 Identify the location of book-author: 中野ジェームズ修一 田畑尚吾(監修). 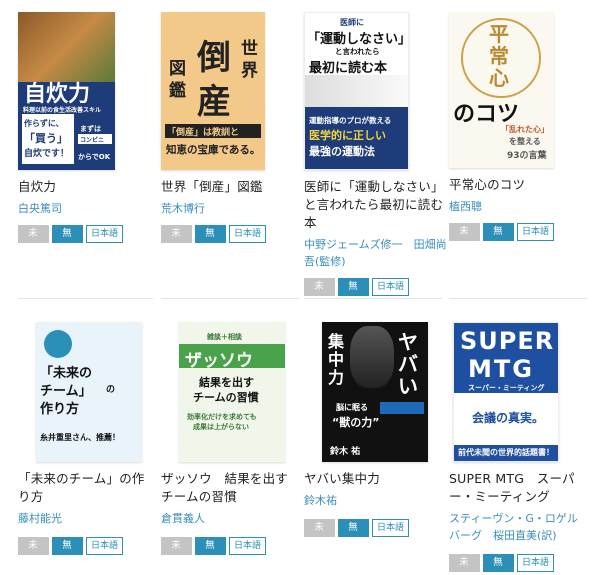
(376, 253).